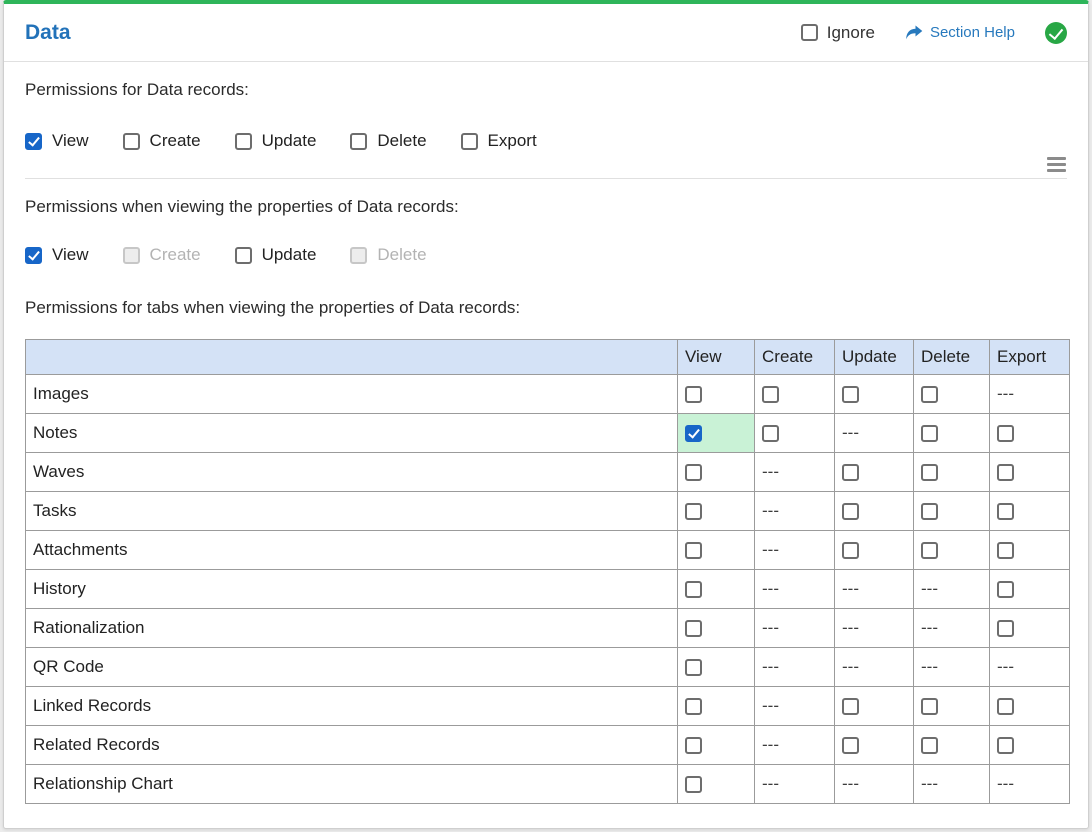  Describe the element at coordinates (351, 550) in the screenshot. I see `tab-row-label: Attachments` at that location.